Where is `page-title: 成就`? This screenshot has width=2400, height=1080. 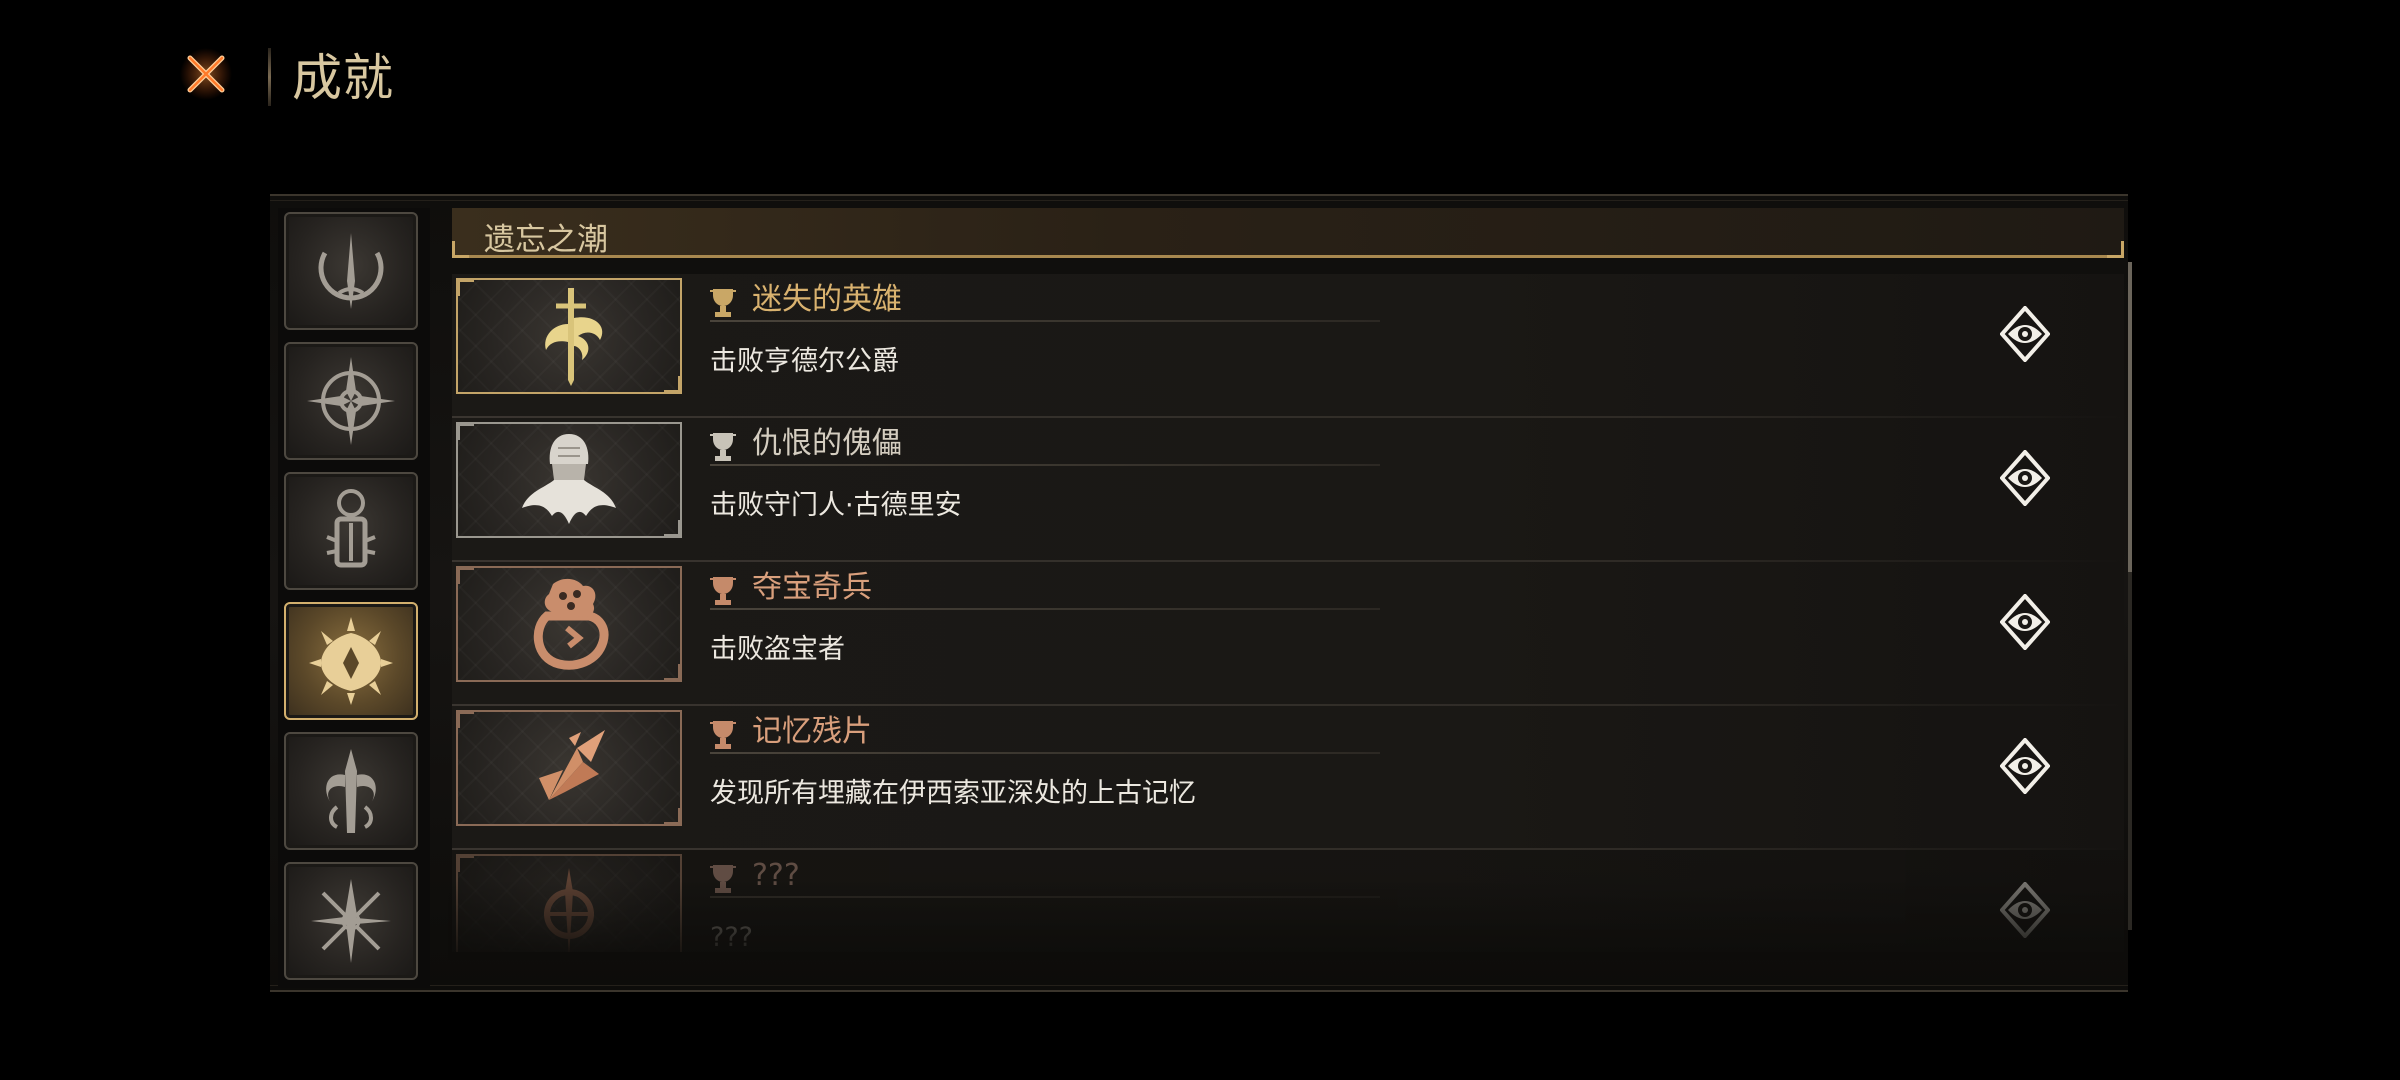 page-title: 成就 is located at coordinates (343, 78).